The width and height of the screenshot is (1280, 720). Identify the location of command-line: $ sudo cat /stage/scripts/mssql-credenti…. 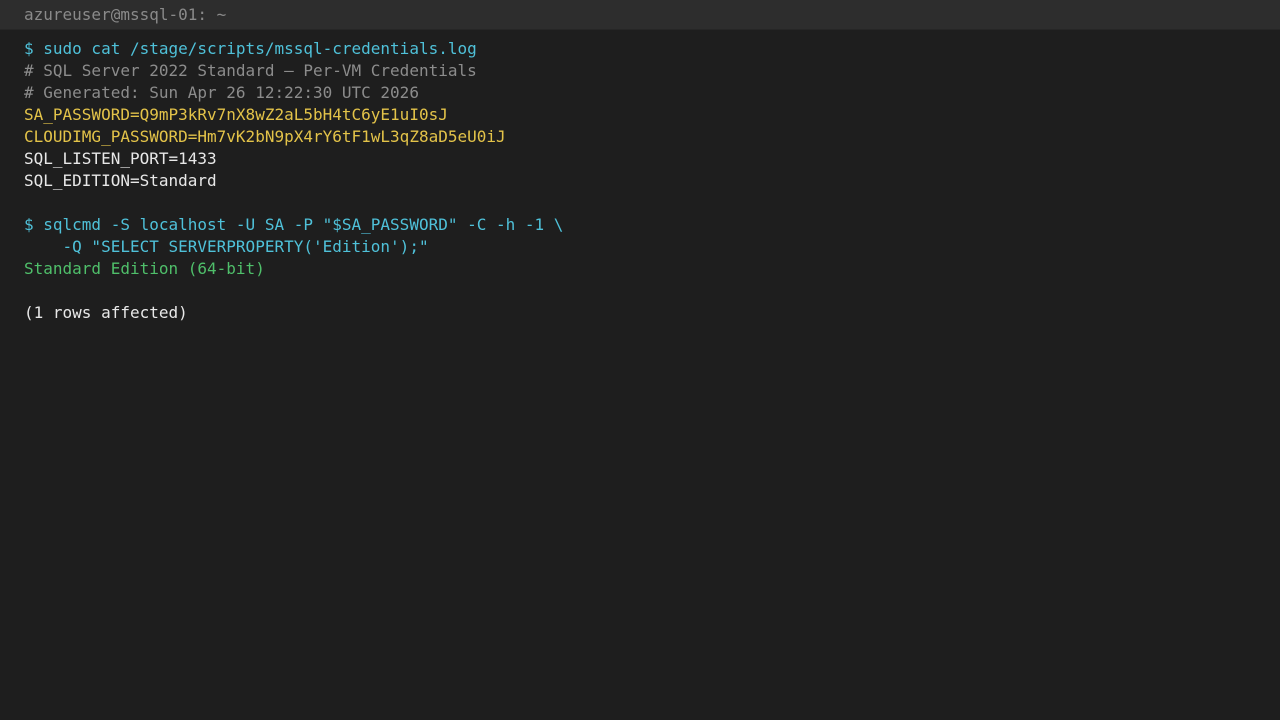
(250, 48).